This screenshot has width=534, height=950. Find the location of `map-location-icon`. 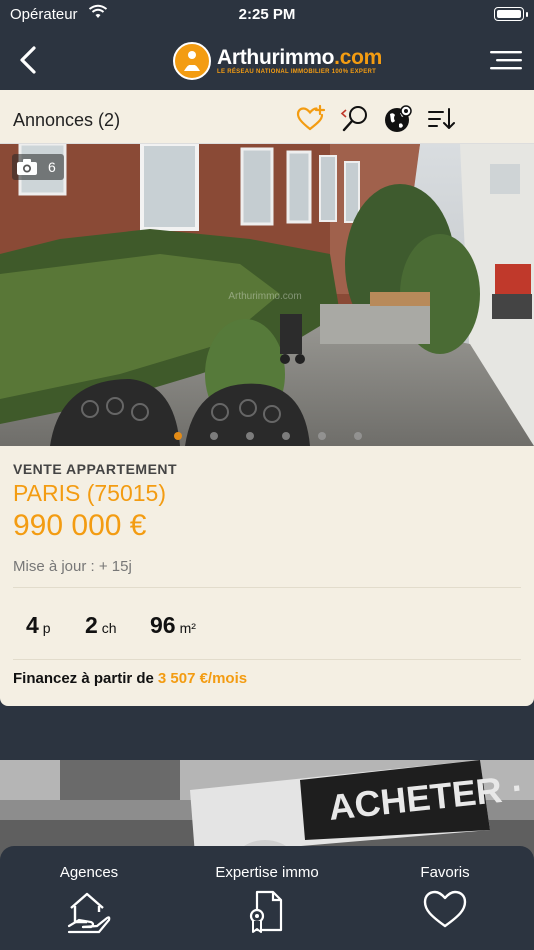

map-location-icon is located at coordinates (398, 119).